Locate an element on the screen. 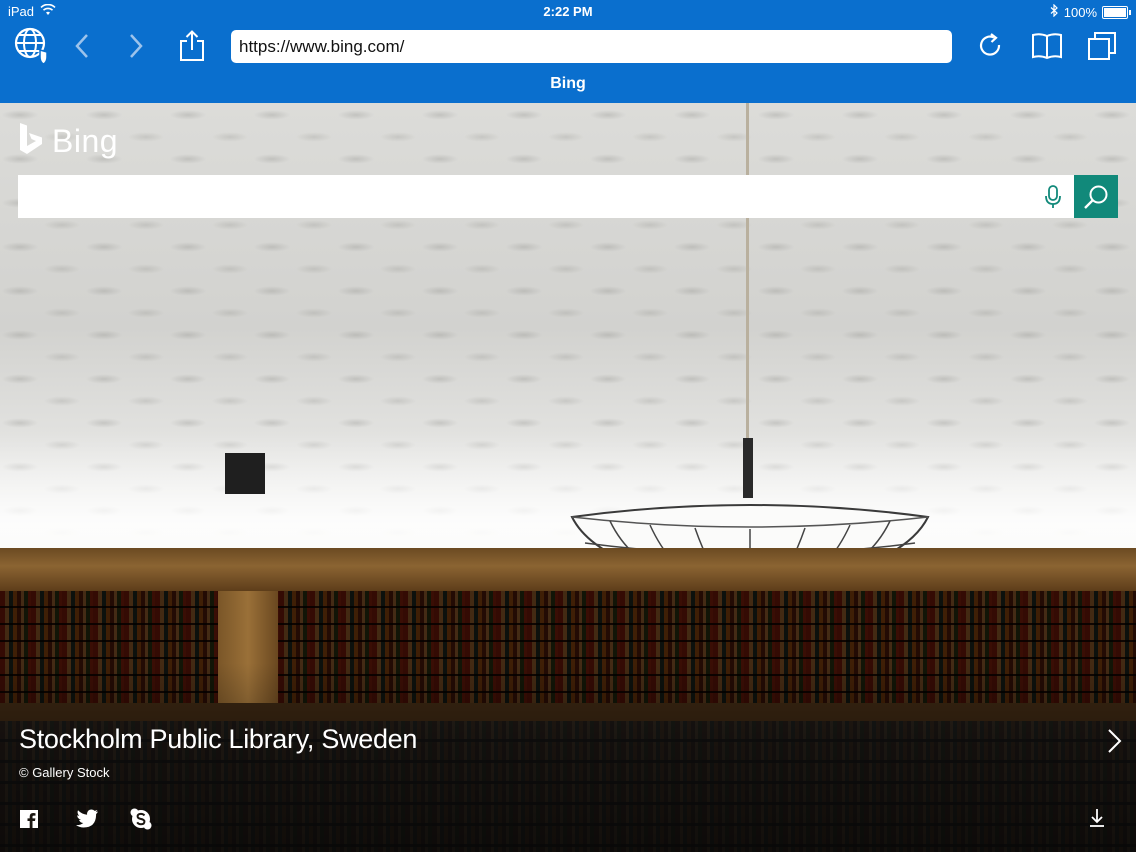 The width and height of the screenshot is (1136, 852). bluetooth-icon is located at coordinates (1054, 11).